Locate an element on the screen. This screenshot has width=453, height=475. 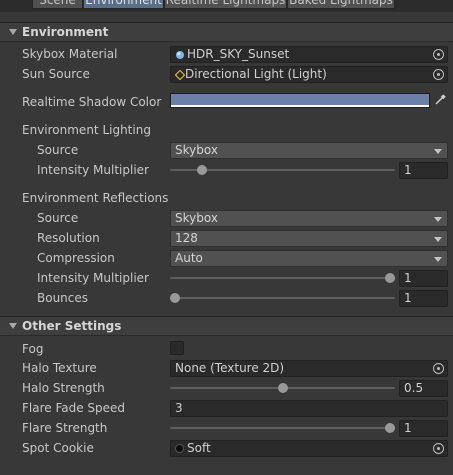
realtime-shadow-color-field is located at coordinates (300, 100).